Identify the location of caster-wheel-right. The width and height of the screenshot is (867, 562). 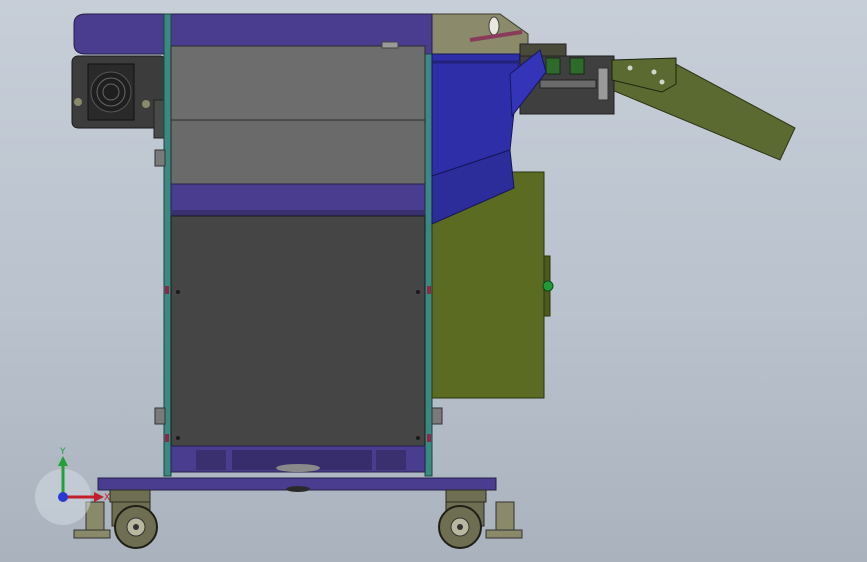
(462, 519).